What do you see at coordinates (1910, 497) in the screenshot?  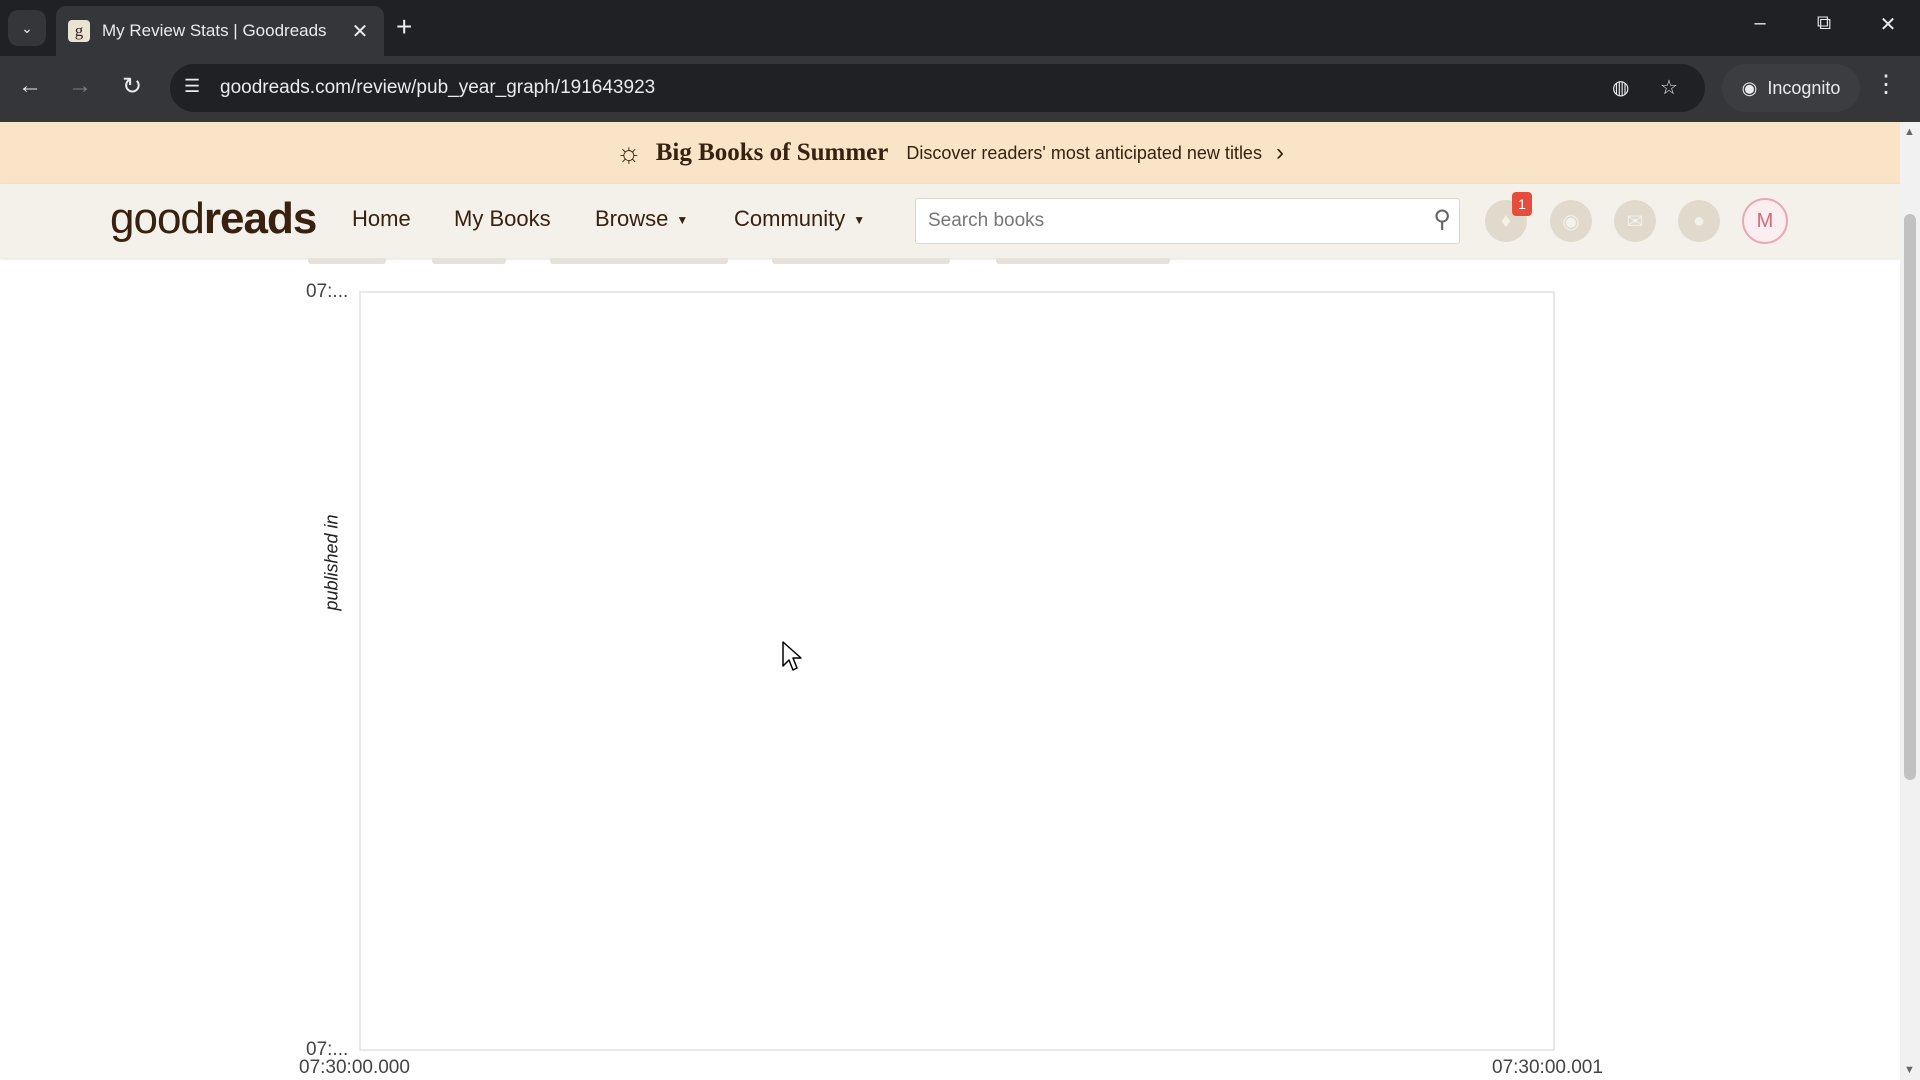 I see `scroll-thumb` at bounding box center [1910, 497].